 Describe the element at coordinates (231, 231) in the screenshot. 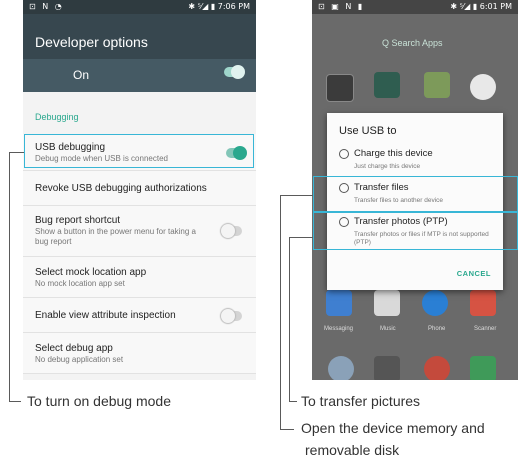

I see `bug-report-toggle` at that location.